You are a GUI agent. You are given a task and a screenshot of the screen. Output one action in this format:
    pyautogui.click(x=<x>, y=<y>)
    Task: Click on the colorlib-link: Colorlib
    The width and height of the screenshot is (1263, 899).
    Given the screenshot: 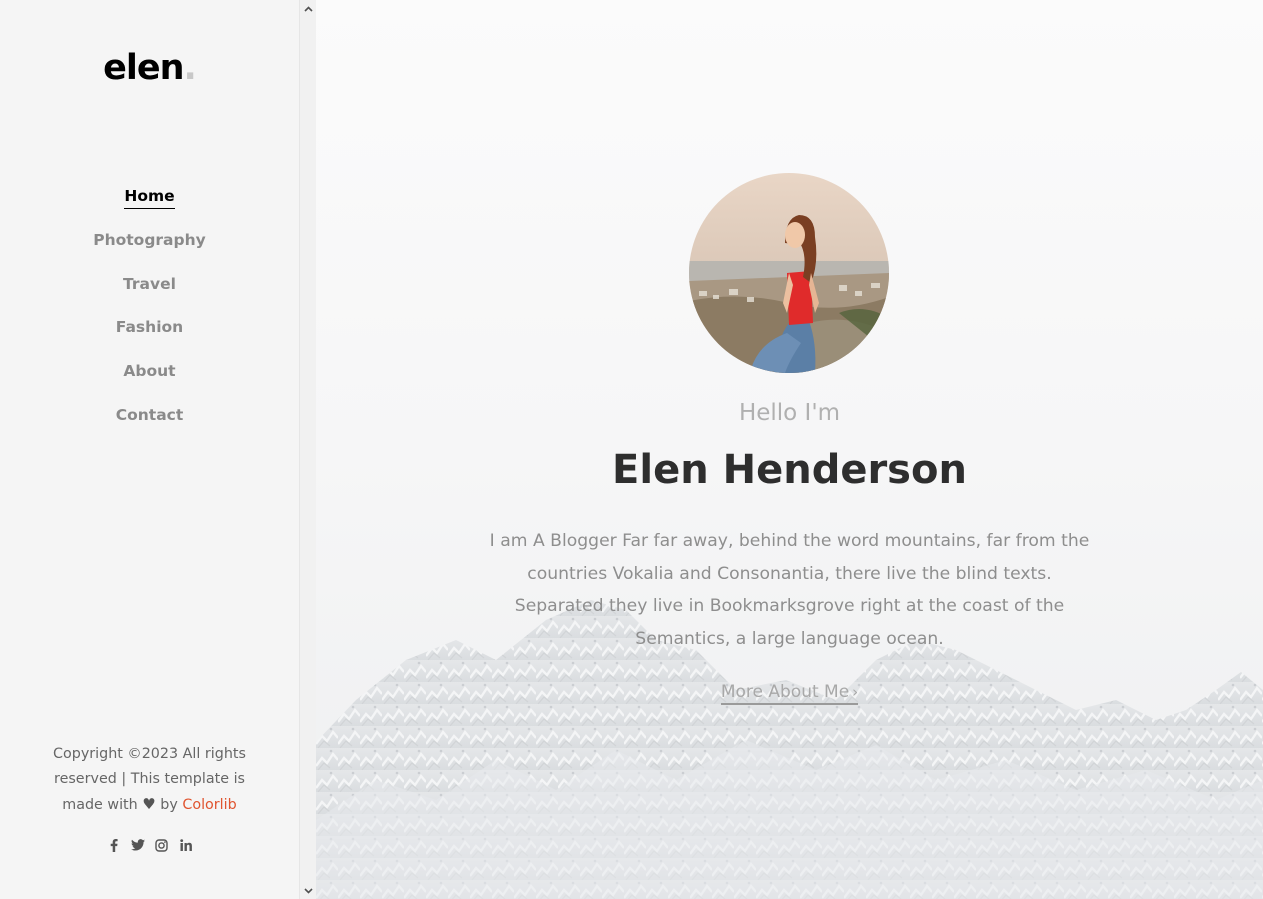 What is the action you would take?
    pyautogui.click(x=209, y=805)
    